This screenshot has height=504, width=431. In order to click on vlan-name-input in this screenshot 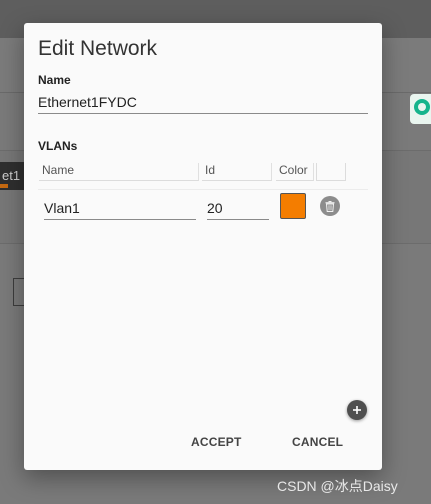, I will do `click(120, 208)`.